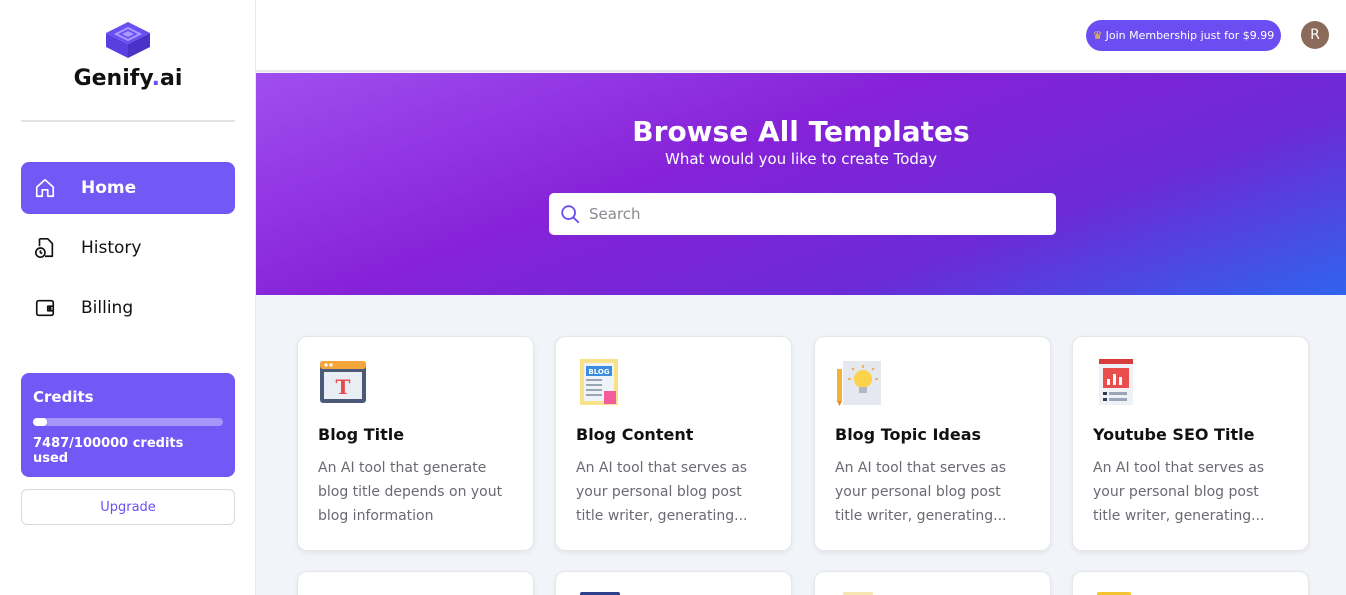 This screenshot has height=595, width=1346. I want to click on card-title: Blog Title, so click(361, 434).